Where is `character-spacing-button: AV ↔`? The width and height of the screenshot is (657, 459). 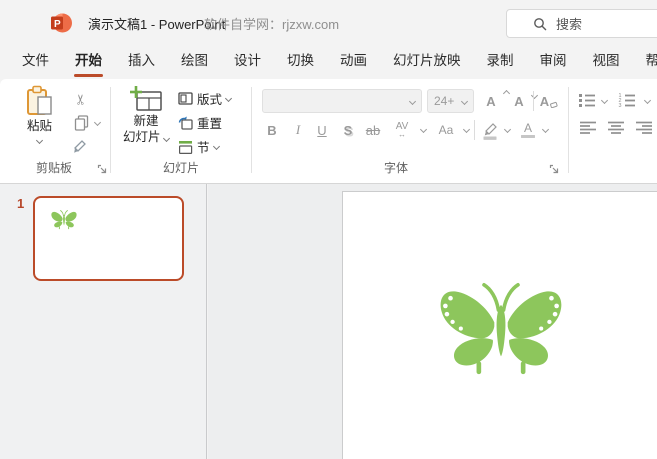
character-spacing-button: AV ↔ is located at coordinates (402, 130).